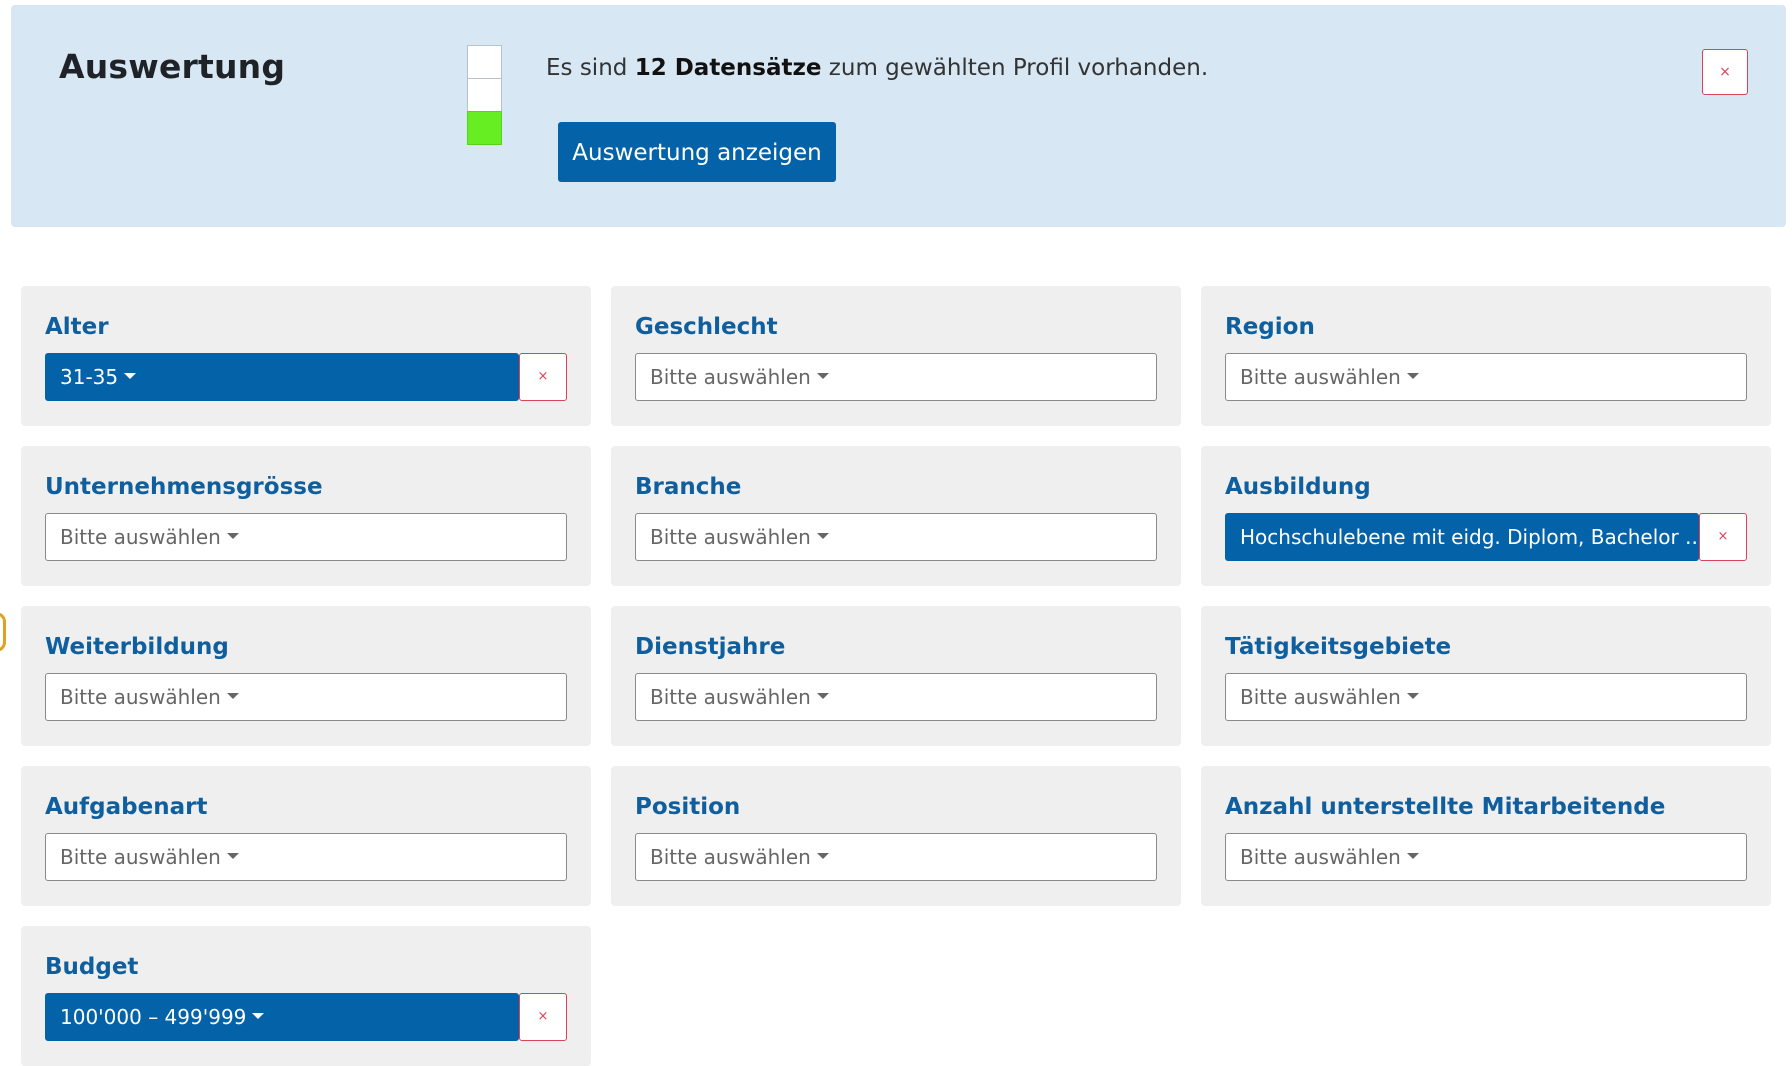 The height and width of the screenshot is (1066, 1792). I want to click on result-count-indicator, so click(484, 95).